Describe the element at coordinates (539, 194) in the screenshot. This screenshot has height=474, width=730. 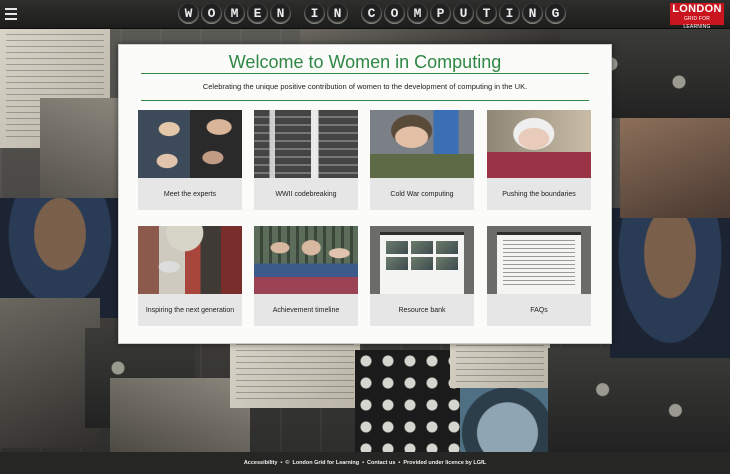
I see `card-label: Pushing the boundaries` at that location.